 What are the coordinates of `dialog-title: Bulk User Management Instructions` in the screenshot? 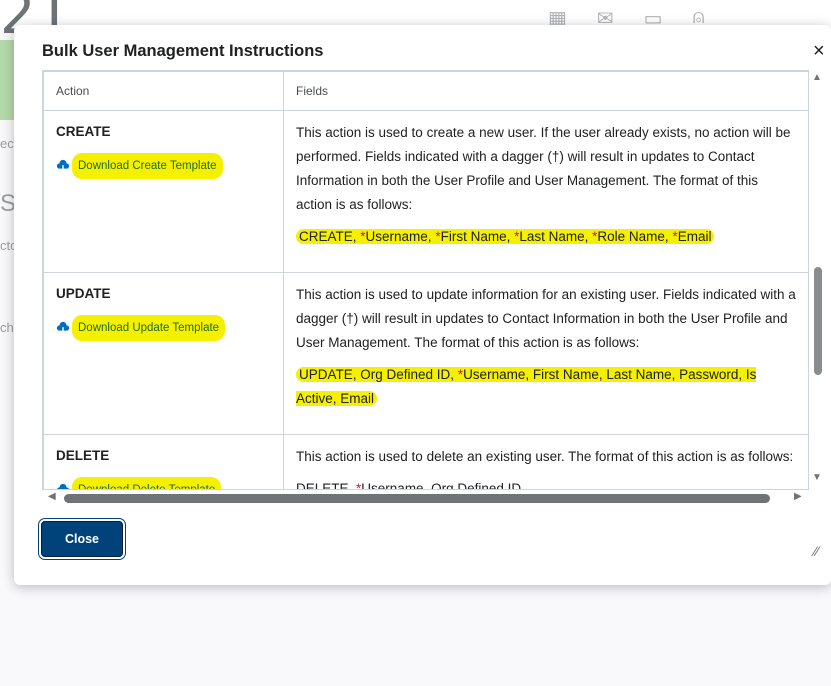 It's located at (183, 51).